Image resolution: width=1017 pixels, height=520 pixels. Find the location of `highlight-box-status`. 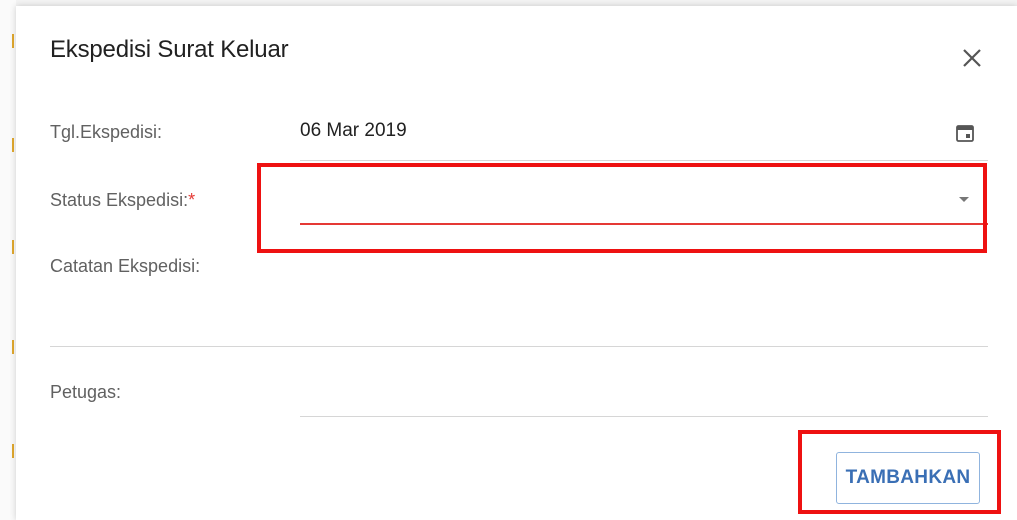

highlight-box-status is located at coordinates (622, 208).